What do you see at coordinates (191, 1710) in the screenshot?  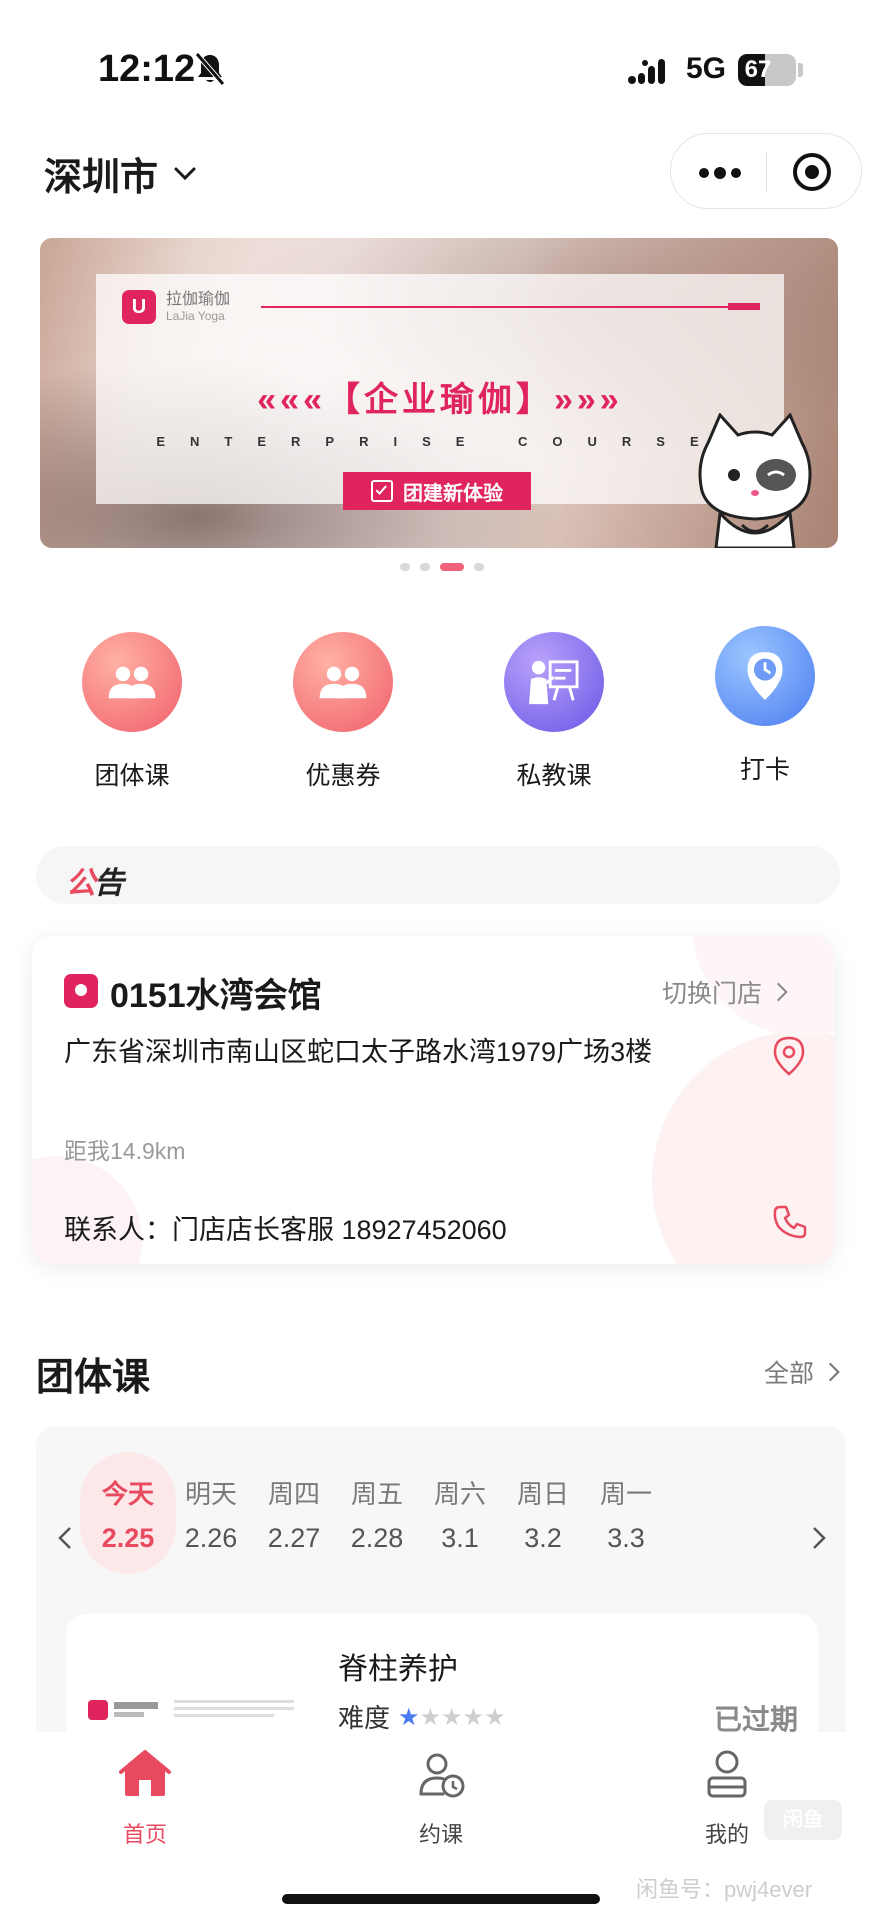 I see `class-thumbnail` at bounding box center [191, 1710].